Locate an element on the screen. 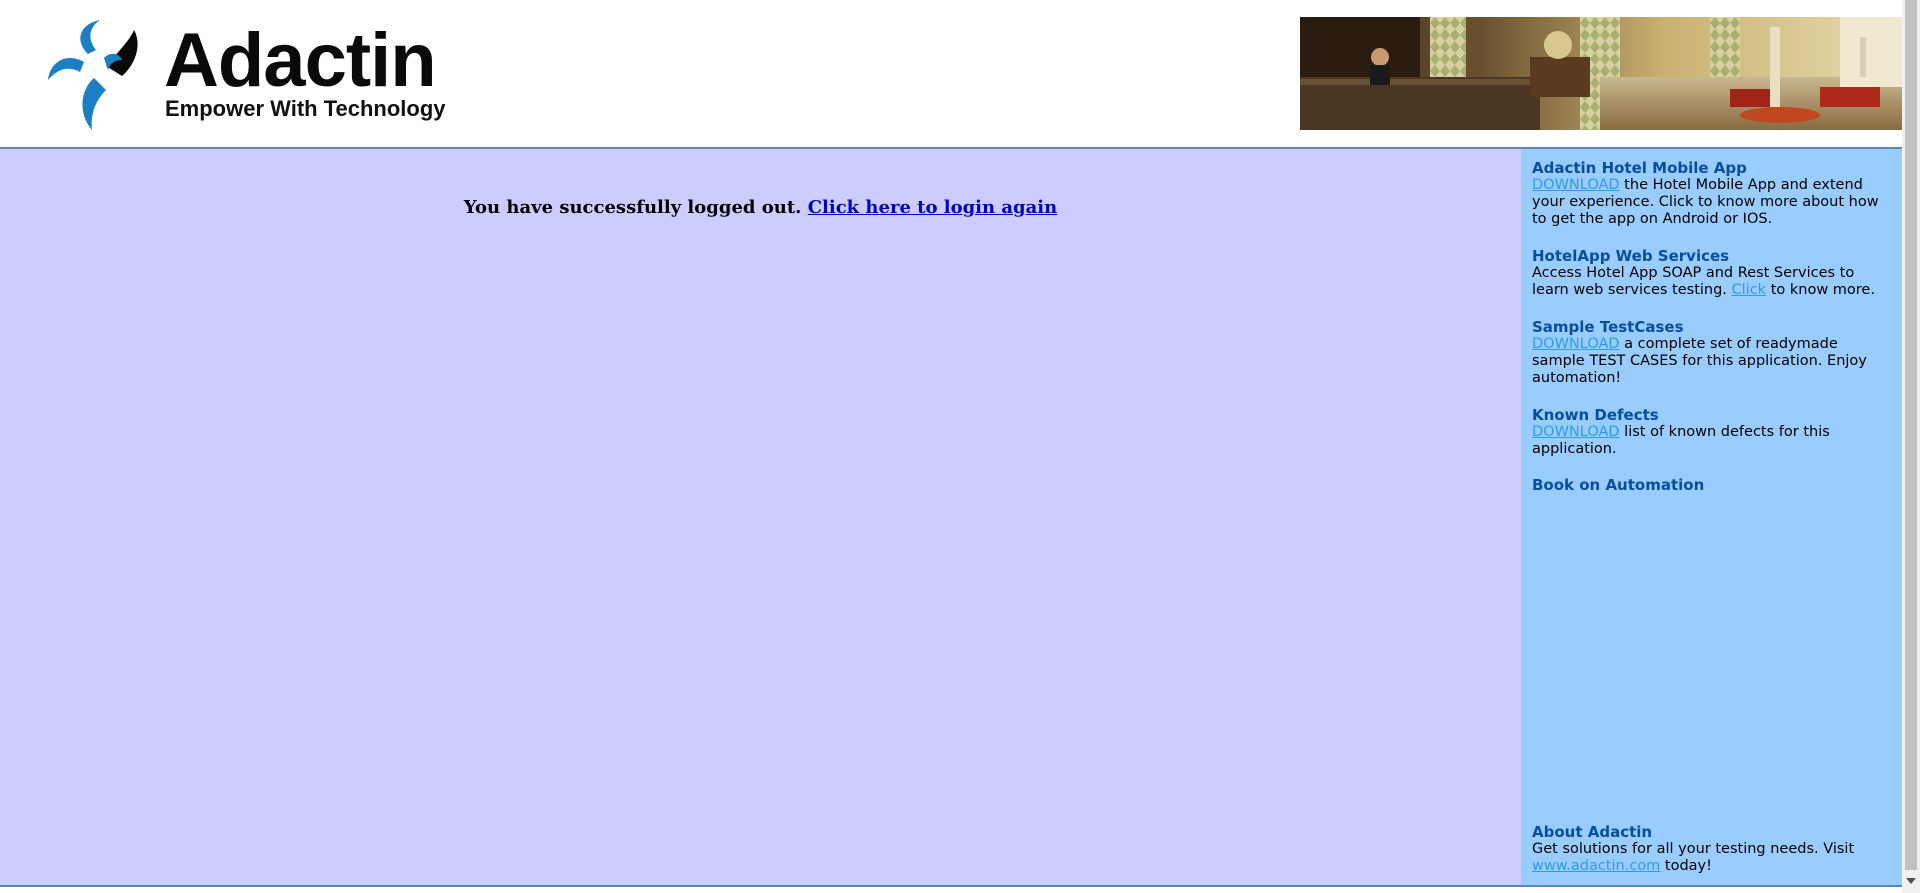 This screenshot has height=893, width=1920. scroll-down-arrow-icon is located at coordinates (1911, 881).